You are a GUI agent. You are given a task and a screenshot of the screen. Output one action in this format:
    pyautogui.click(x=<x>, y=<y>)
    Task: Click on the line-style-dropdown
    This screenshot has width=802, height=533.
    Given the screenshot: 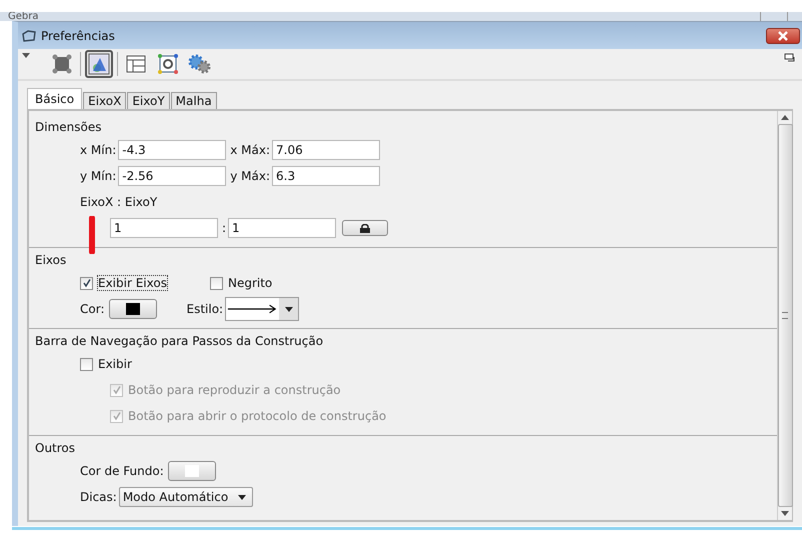 What is the action you would take?
    pyautogui.click(x=262, y=309)
    